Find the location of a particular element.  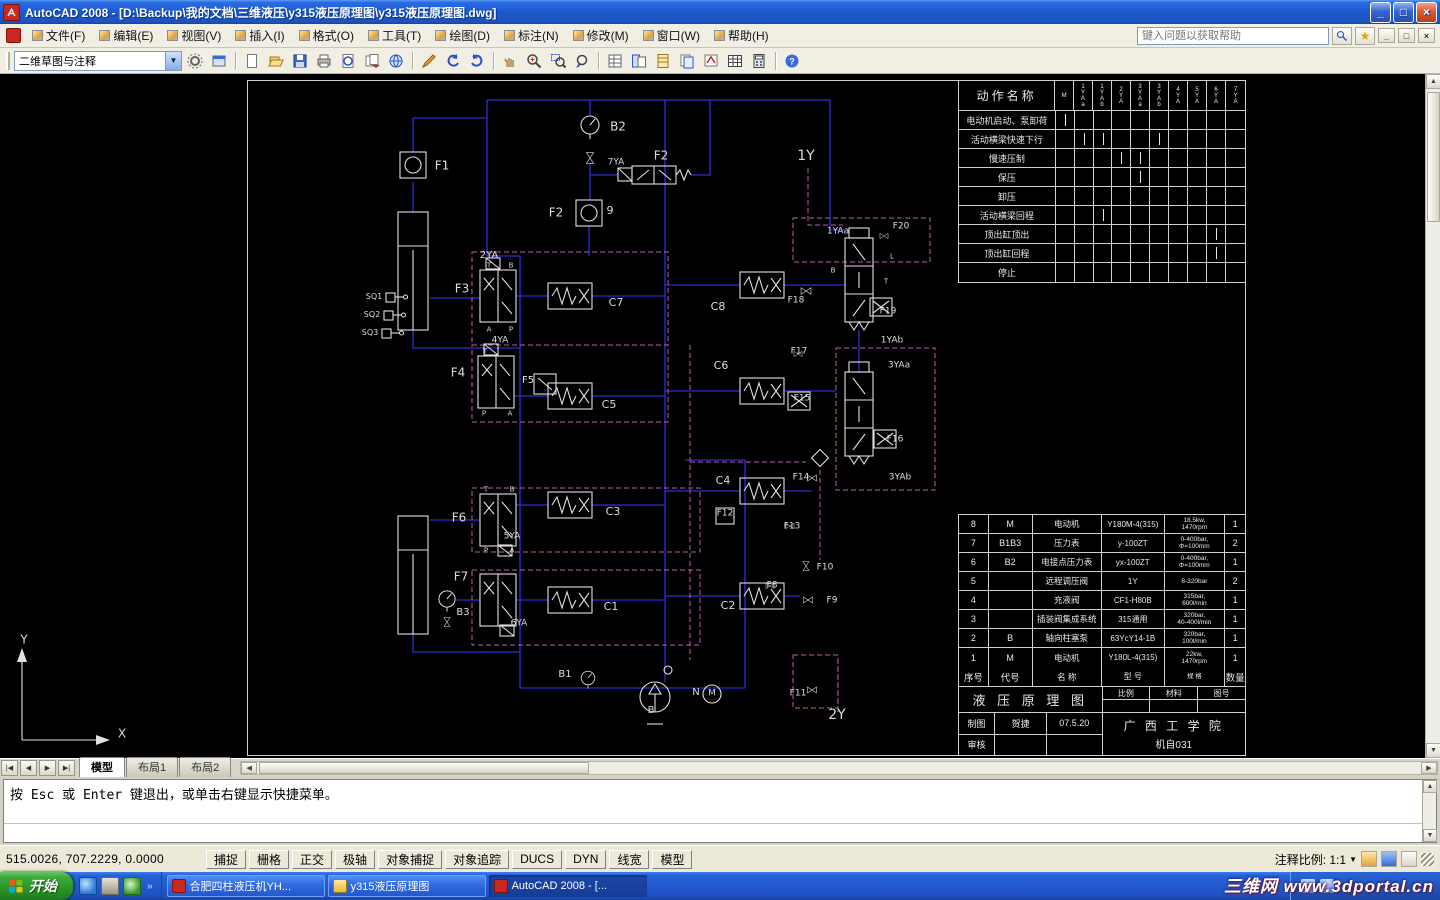

my-workspace-button is located at coordinates (219, 61).